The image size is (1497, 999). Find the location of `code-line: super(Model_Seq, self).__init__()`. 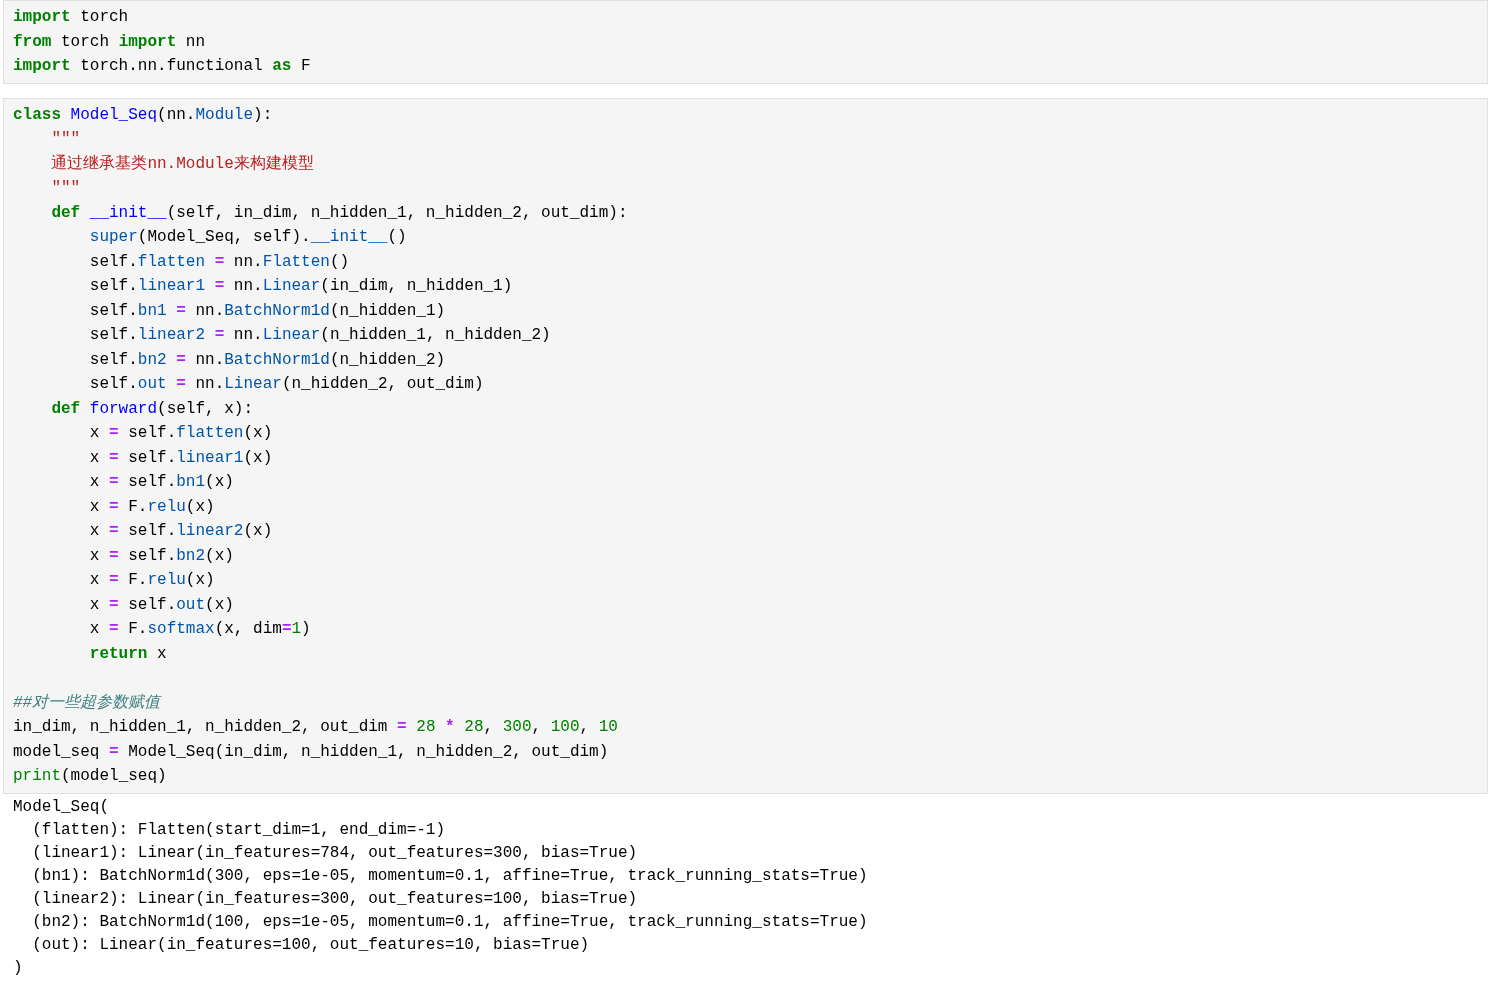

code-line: super(Model_Seq, self).__init__() is located at coordinates (247, 237).